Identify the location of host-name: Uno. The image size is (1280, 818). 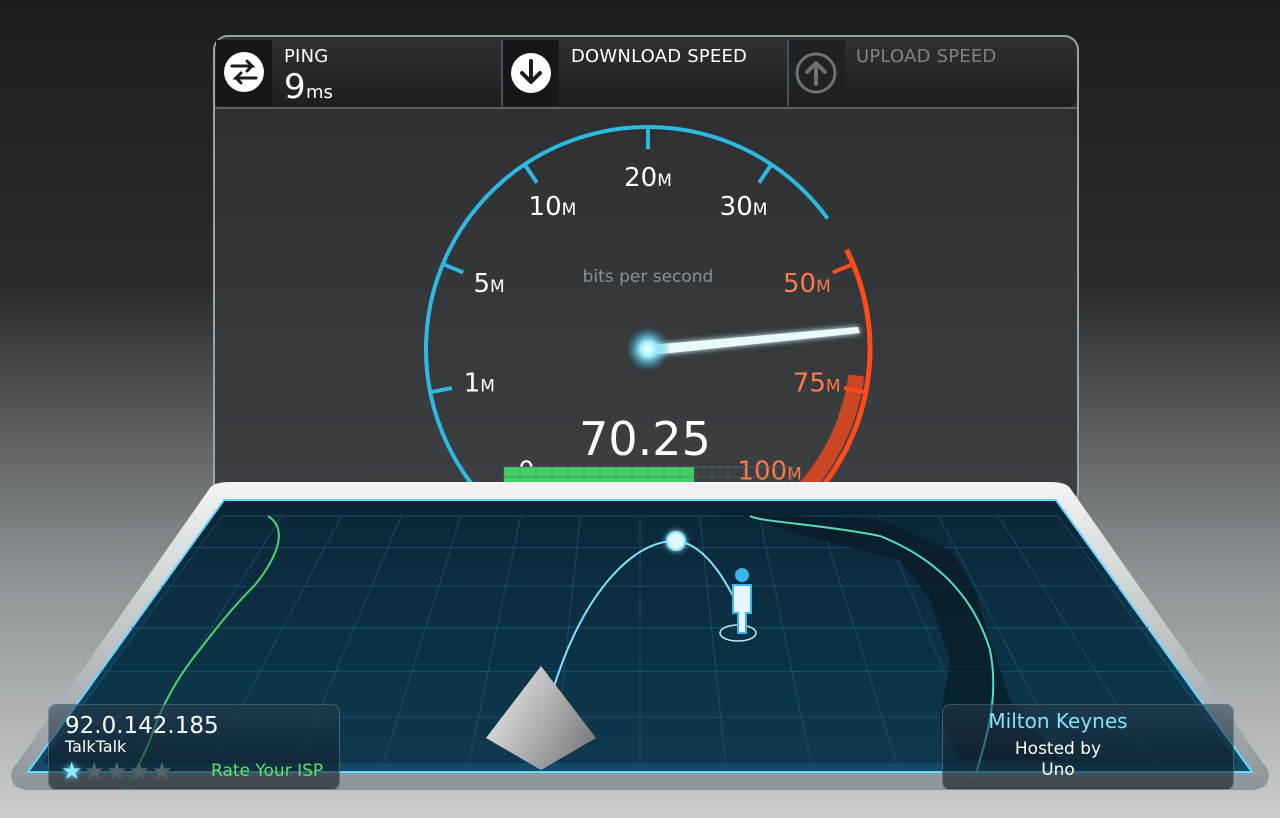
(1058, 770).